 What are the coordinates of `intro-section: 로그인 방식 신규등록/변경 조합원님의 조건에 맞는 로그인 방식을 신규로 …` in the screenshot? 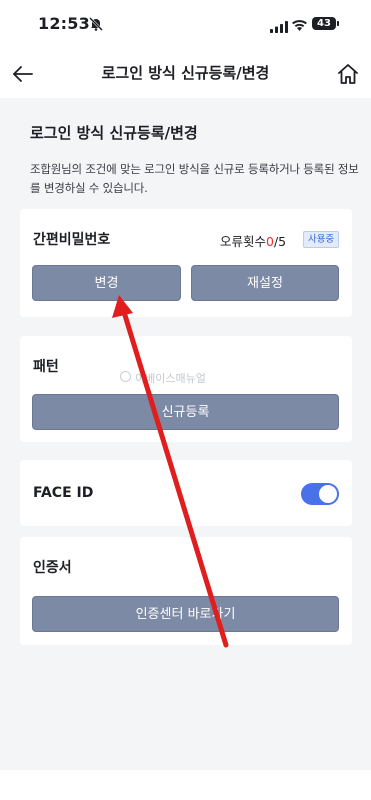 It's located at (185, 150).